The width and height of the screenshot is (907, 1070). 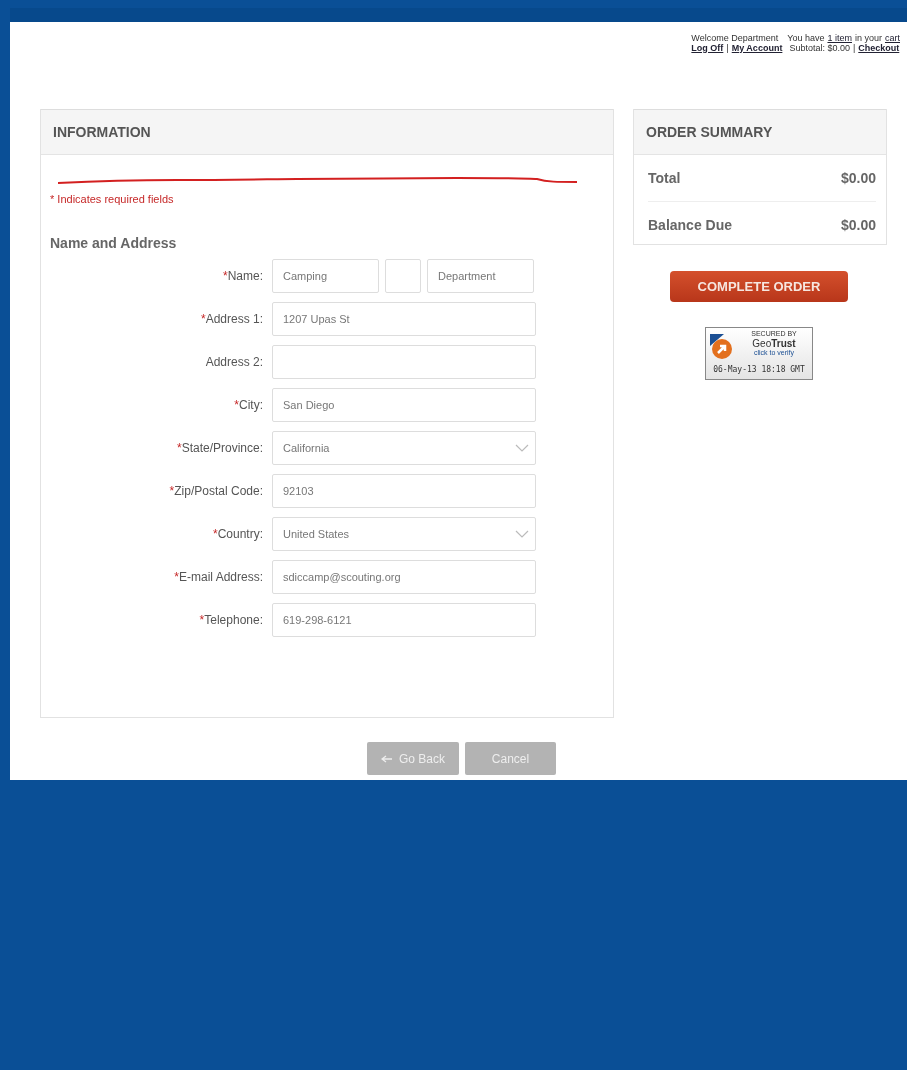 What do you see at coordinates (404, 577) in the screenshot?
I see `input-field: sdiccamp@scouting.org` at bounding box center [404, 577].